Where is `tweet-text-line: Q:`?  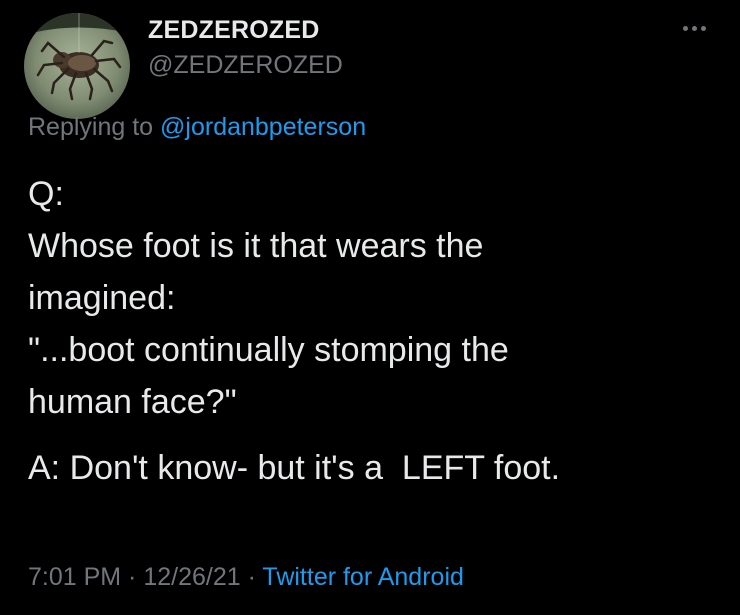
tweet-text-line: Q: is located at coordinates (46, 194).